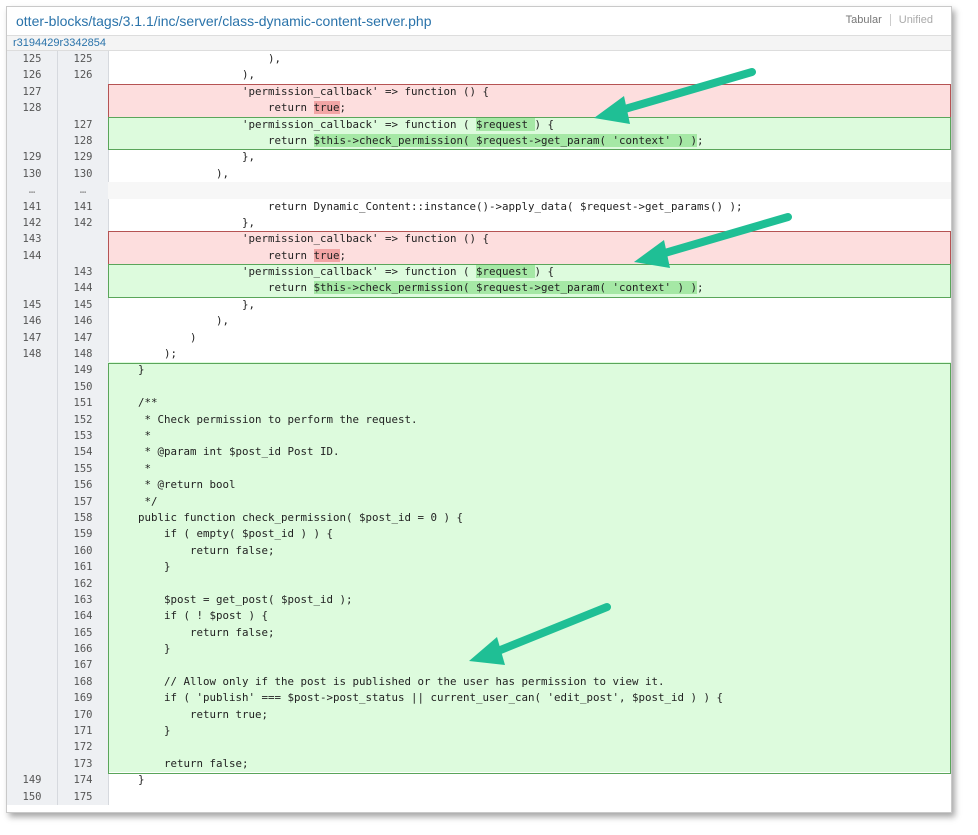 This screenshot has width=978, height=835. What do you see at coordinates (479, 534) in the screenshot?
I see `diff-row-ins: 159 if ( empty( $post_id ) ) {` at bounding box center [479, 534].